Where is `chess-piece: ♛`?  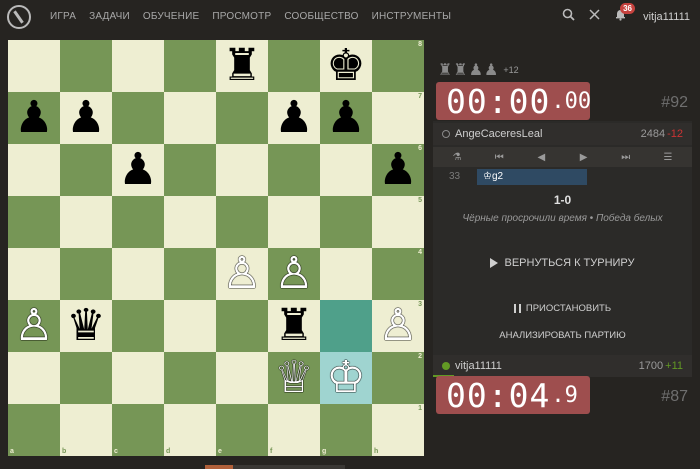
chess-piece: ♛ is located at coordinates (85, 326).